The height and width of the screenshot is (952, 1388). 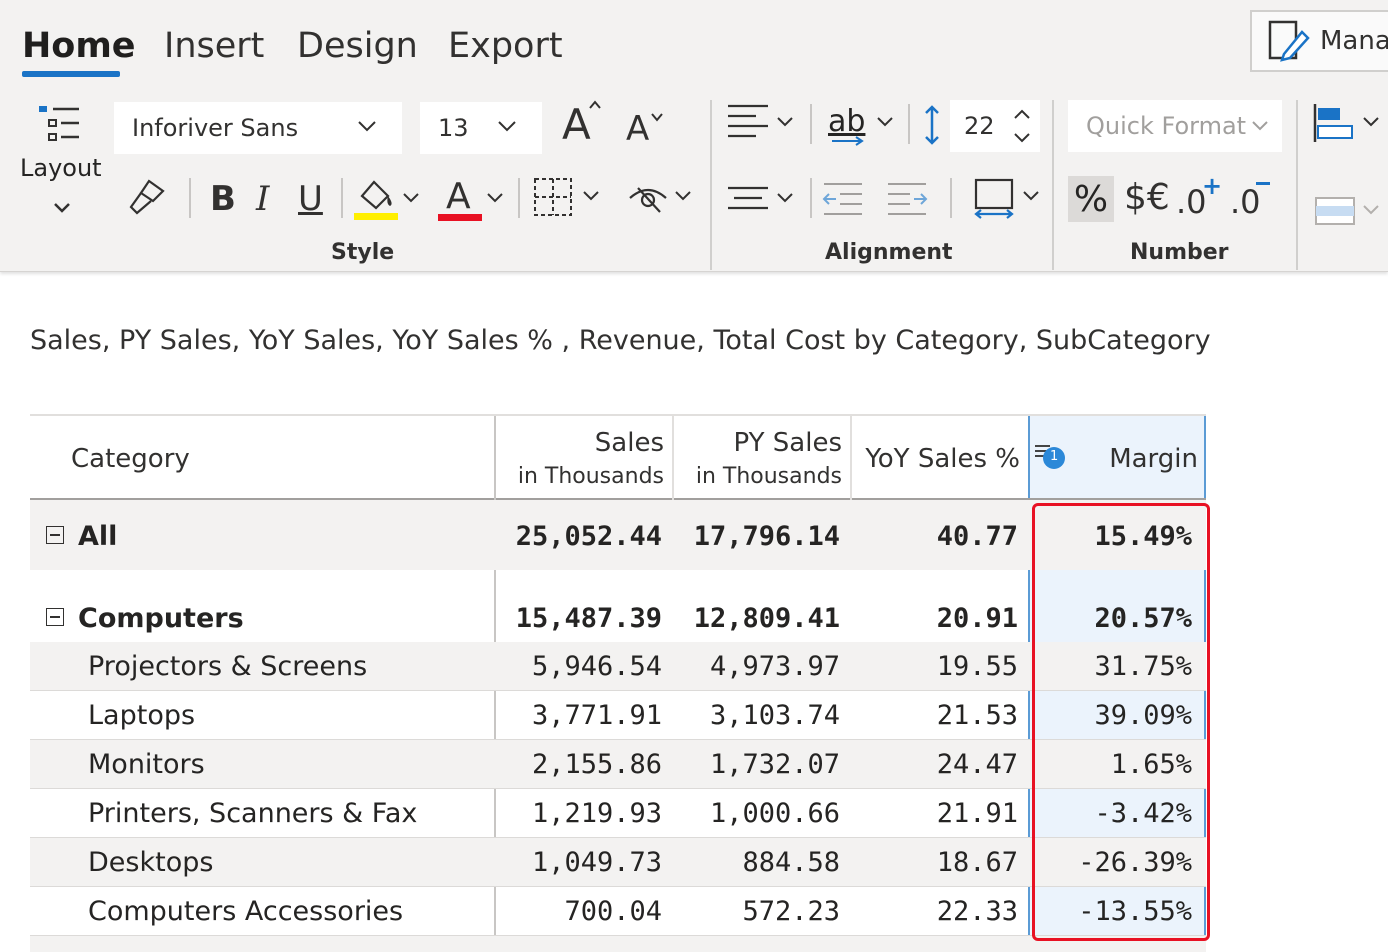 What do you see at coordinates (215, 128) in the screenshot?
I see `font-family-value: Inforiver Sans` at bounding box center [215, 128].